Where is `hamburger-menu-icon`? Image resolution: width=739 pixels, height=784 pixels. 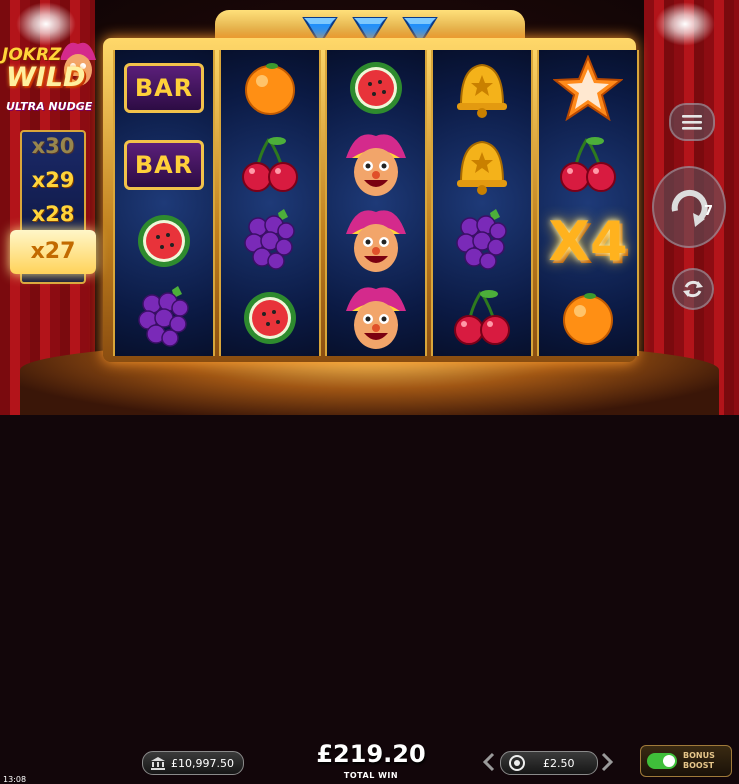
hamburger-menu-icon is located at coordinates (692, 122).